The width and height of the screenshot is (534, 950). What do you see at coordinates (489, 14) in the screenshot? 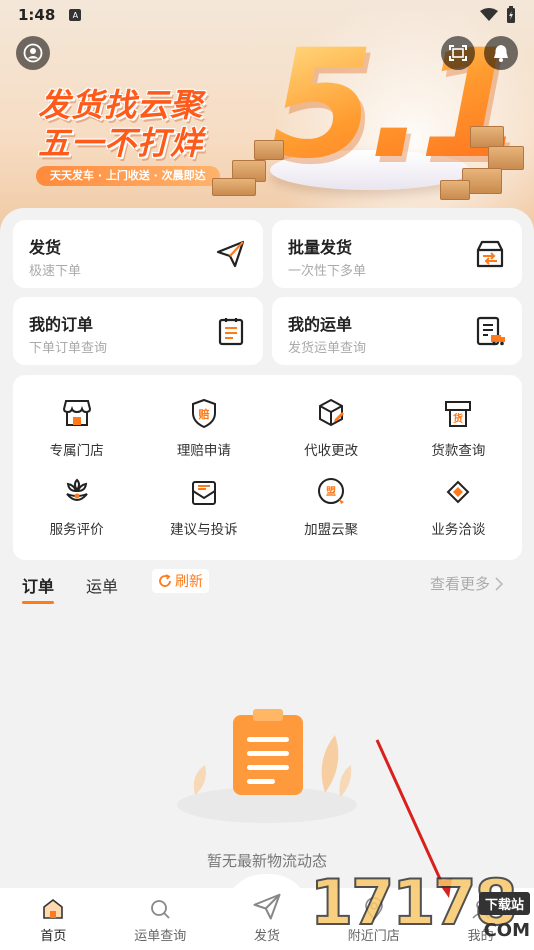
I see `wifi-icon` at bounding box center [489, 14].